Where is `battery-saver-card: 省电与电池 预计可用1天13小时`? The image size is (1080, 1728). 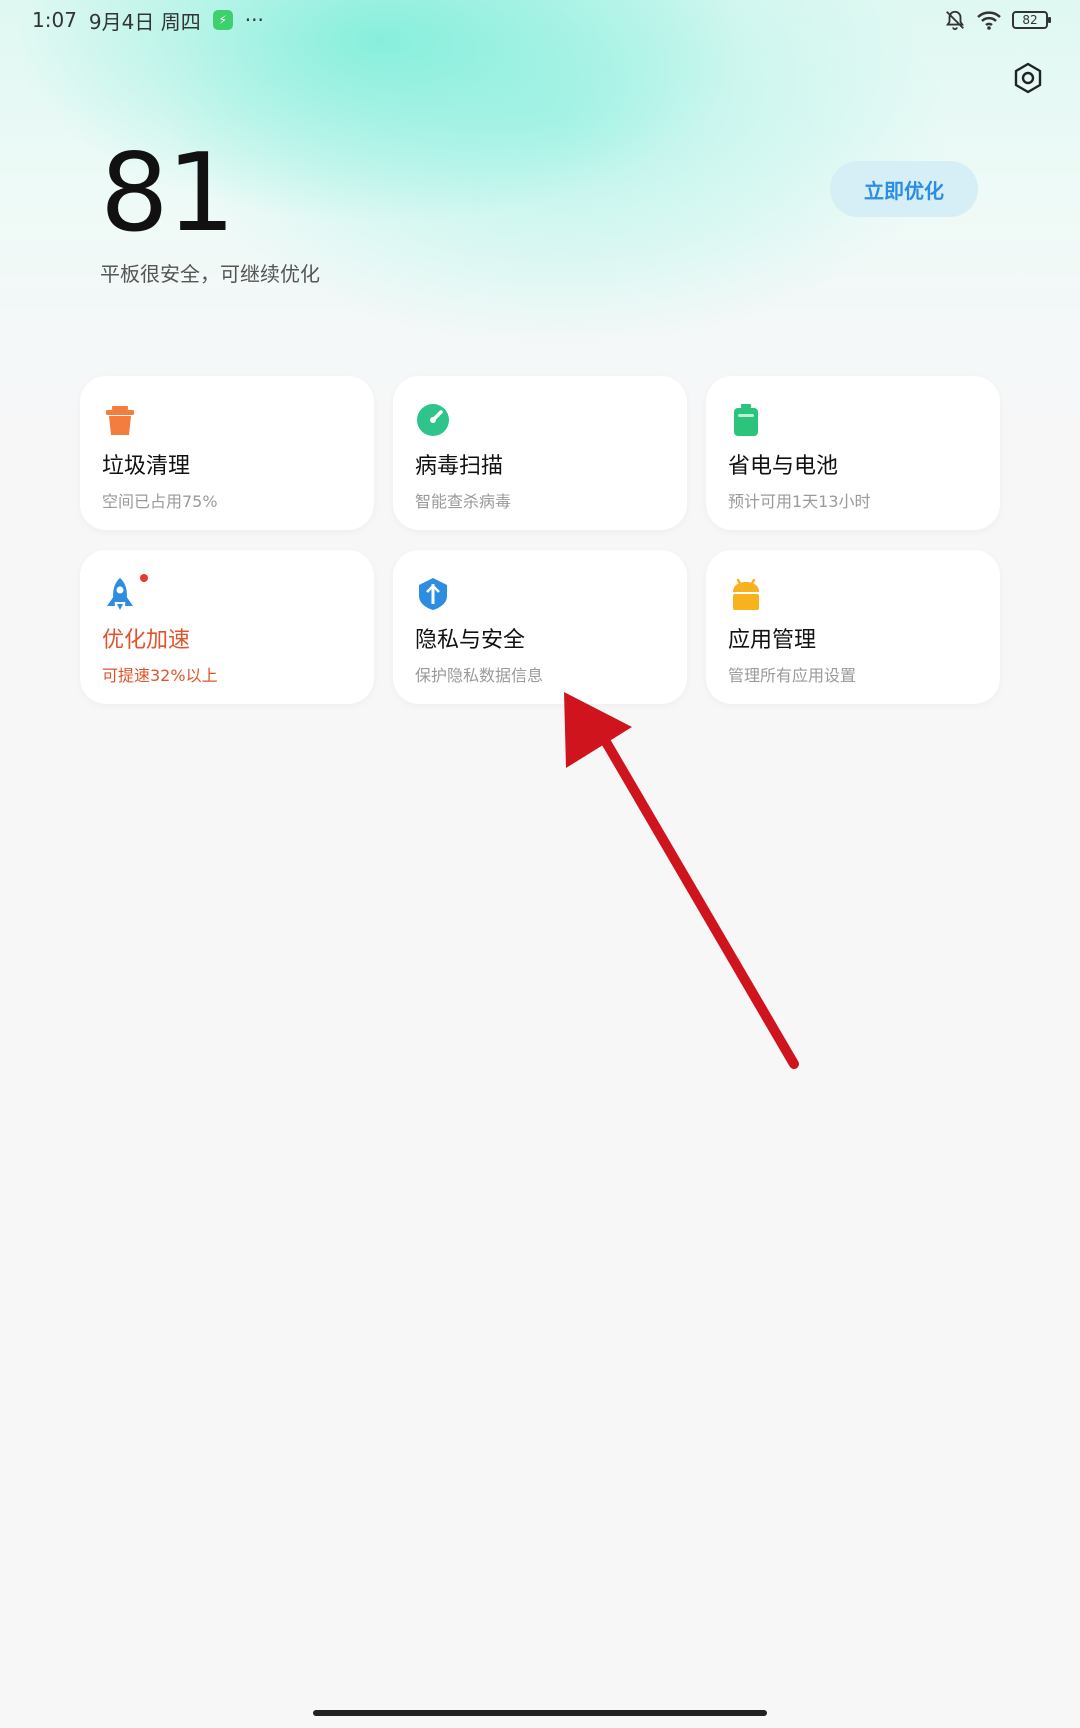
battery-saver-card: 省电与电池 预计可用1天13小时 is located at coordinates (853, 453).